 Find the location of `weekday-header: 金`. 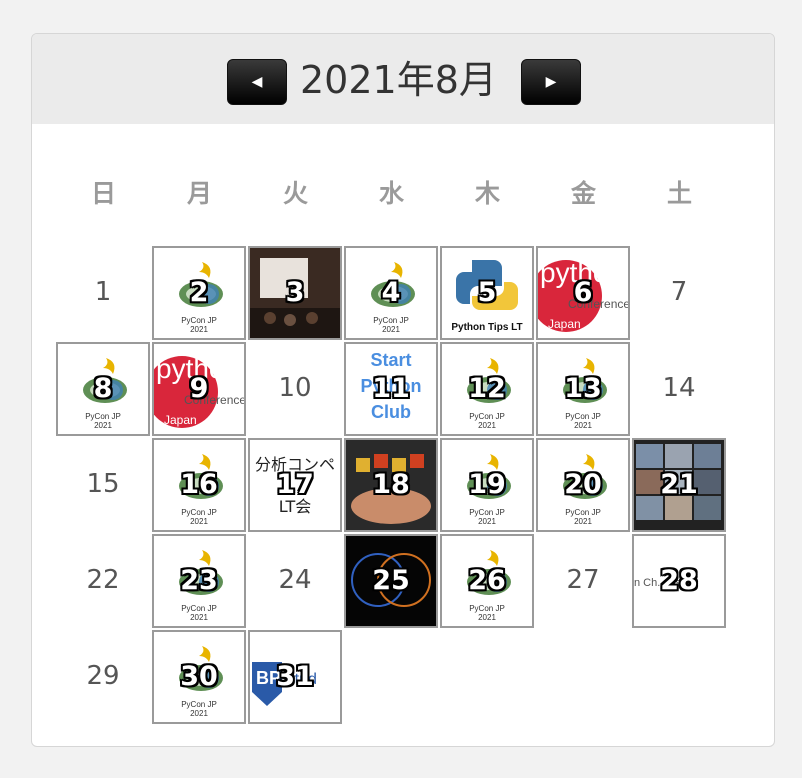

weekday-header: 金 is located at coordinates (583, 193).